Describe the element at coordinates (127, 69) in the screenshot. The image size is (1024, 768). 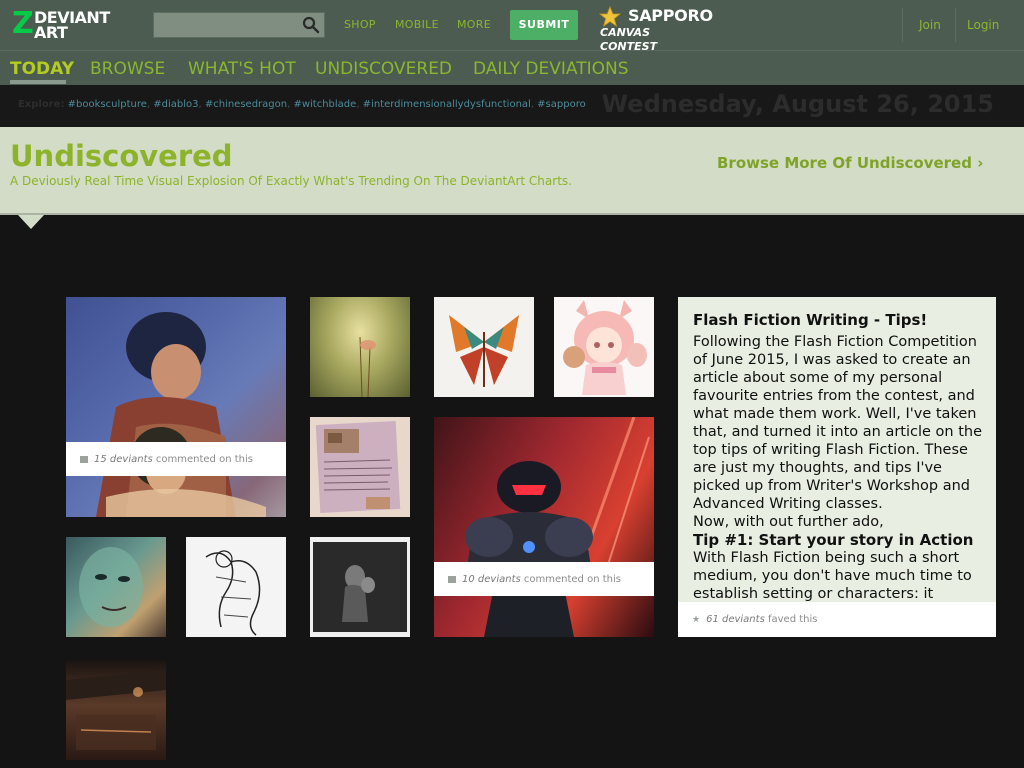
I see `tab-browse: BROWSE` at that location.